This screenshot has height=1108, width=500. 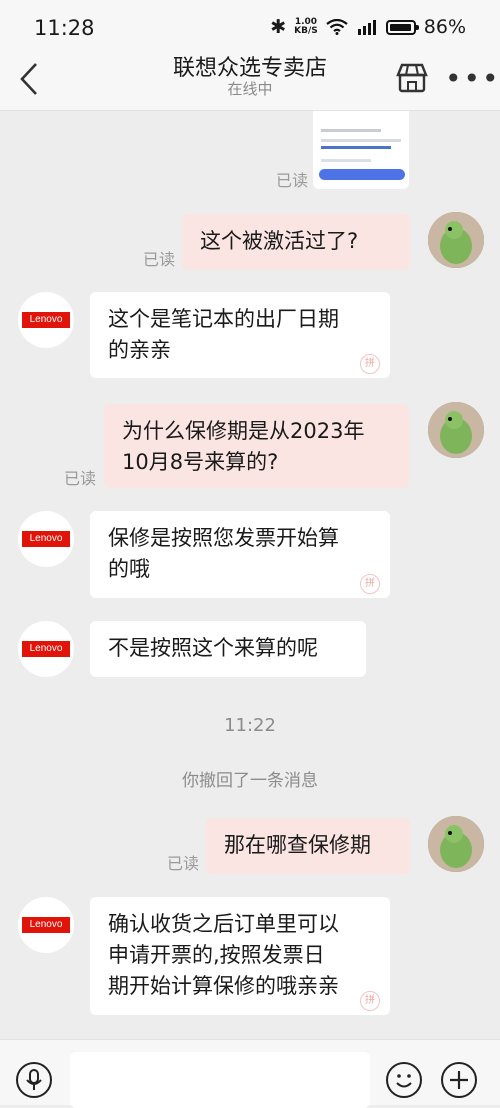 I want to click on message-text: 这个被激活过了?, so click(x=279, y=241).